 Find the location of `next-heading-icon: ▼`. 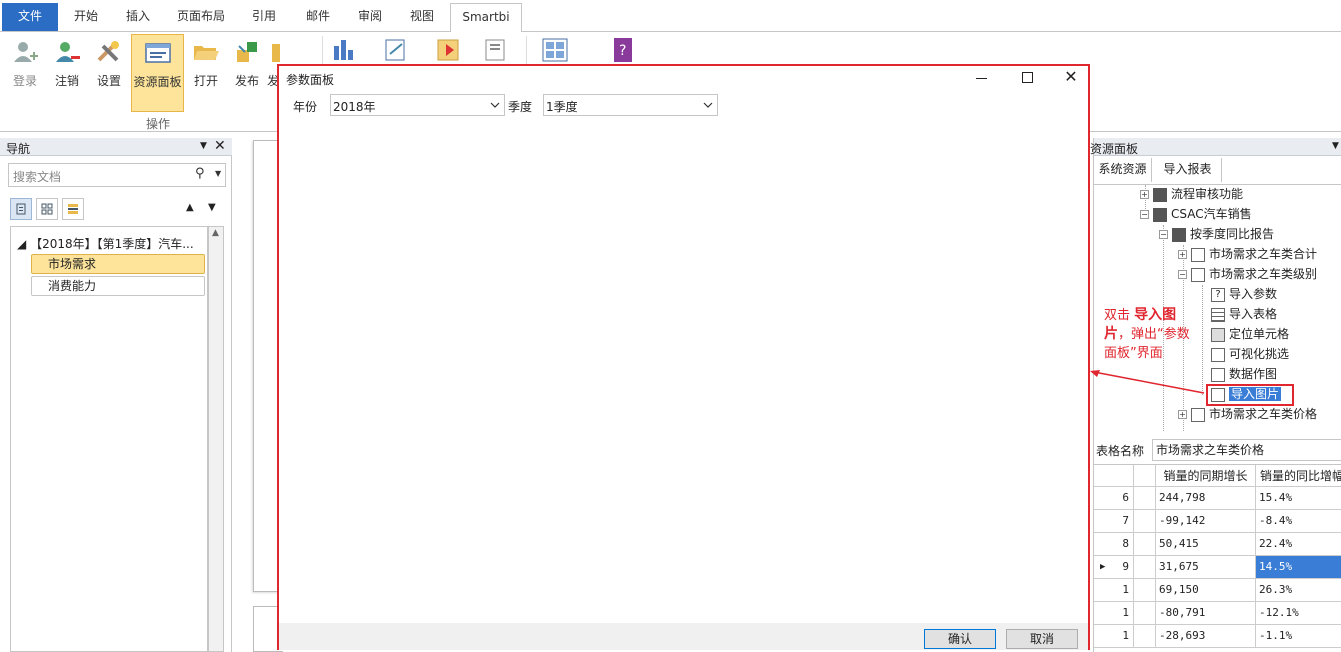

next-heading-icon: ▼ is located at coordinates (212, 207).